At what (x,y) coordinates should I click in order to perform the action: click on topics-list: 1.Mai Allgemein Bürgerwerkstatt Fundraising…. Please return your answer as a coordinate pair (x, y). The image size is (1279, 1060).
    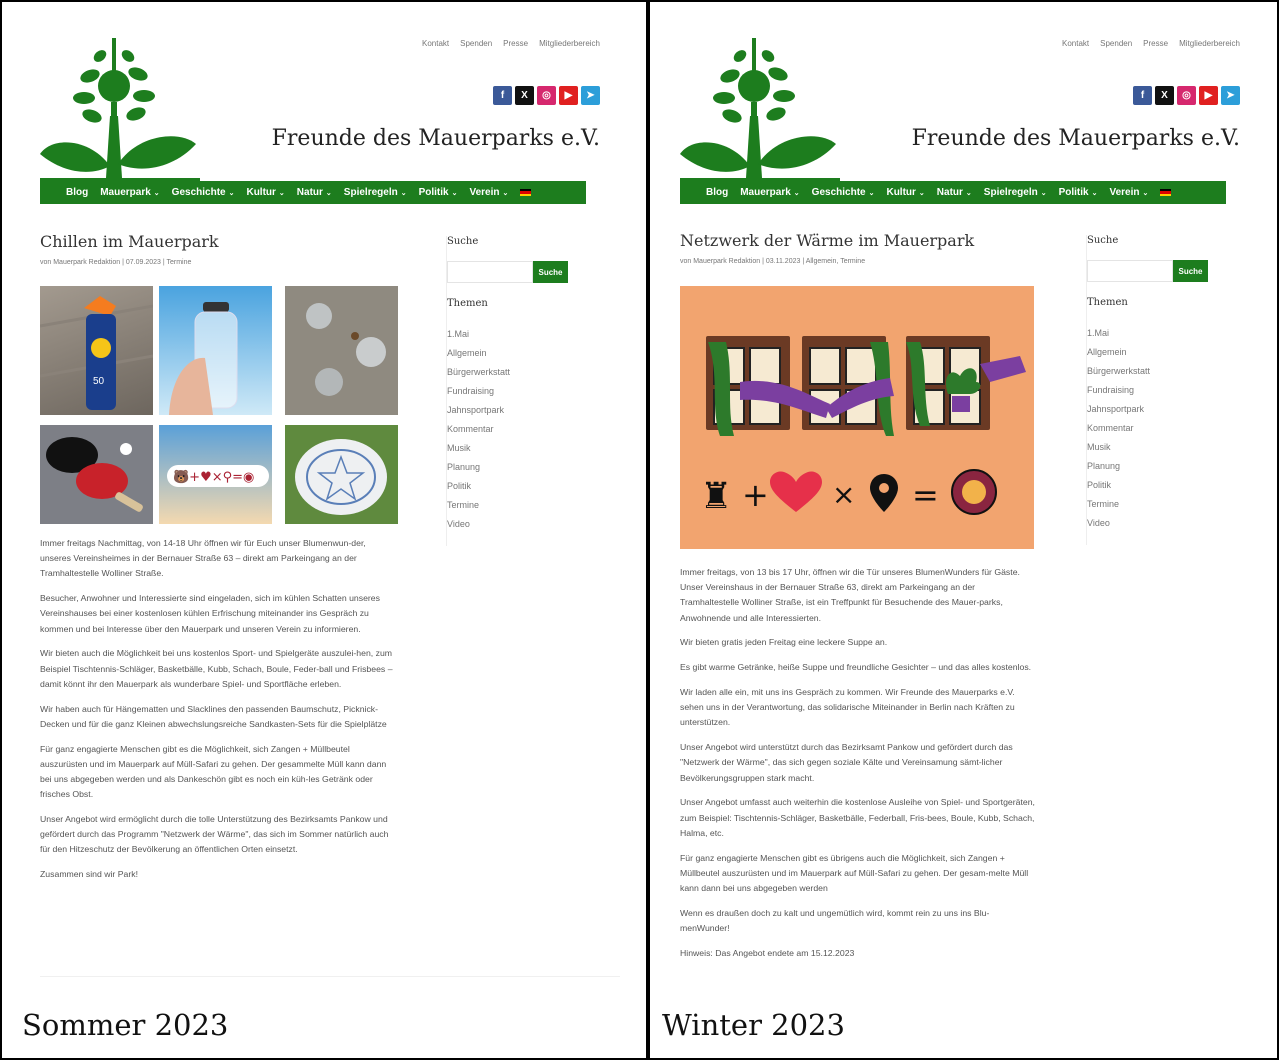
    Looking at the image, I should click on (478, 429).